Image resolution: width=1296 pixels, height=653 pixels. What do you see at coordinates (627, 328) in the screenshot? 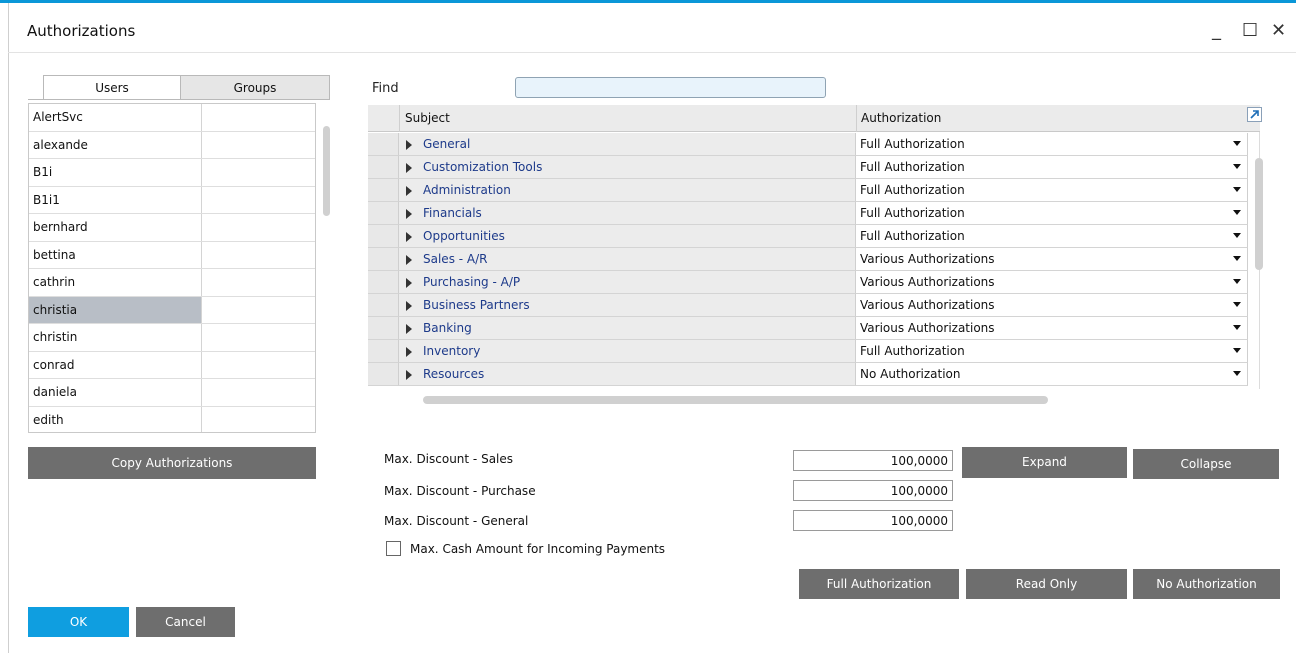
I see `subject-cell: Banking` at bounding box center [627, 328].